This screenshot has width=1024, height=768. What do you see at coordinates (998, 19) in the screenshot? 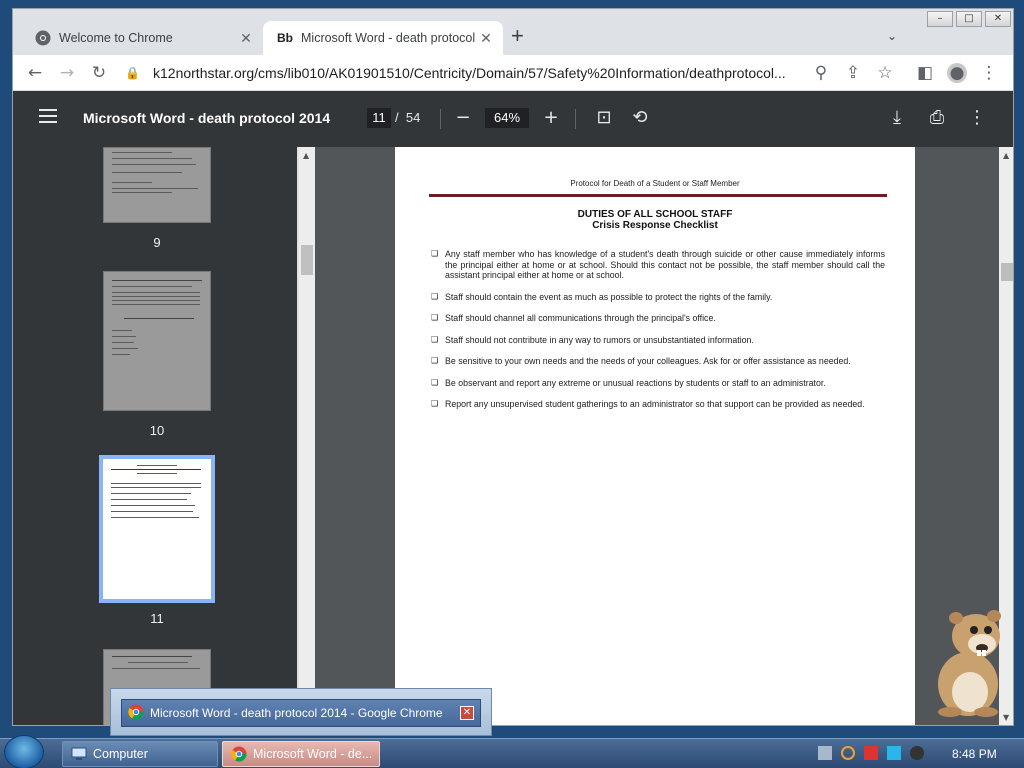
I see `close-window-button: ✕` at bounding box center [998, 19].